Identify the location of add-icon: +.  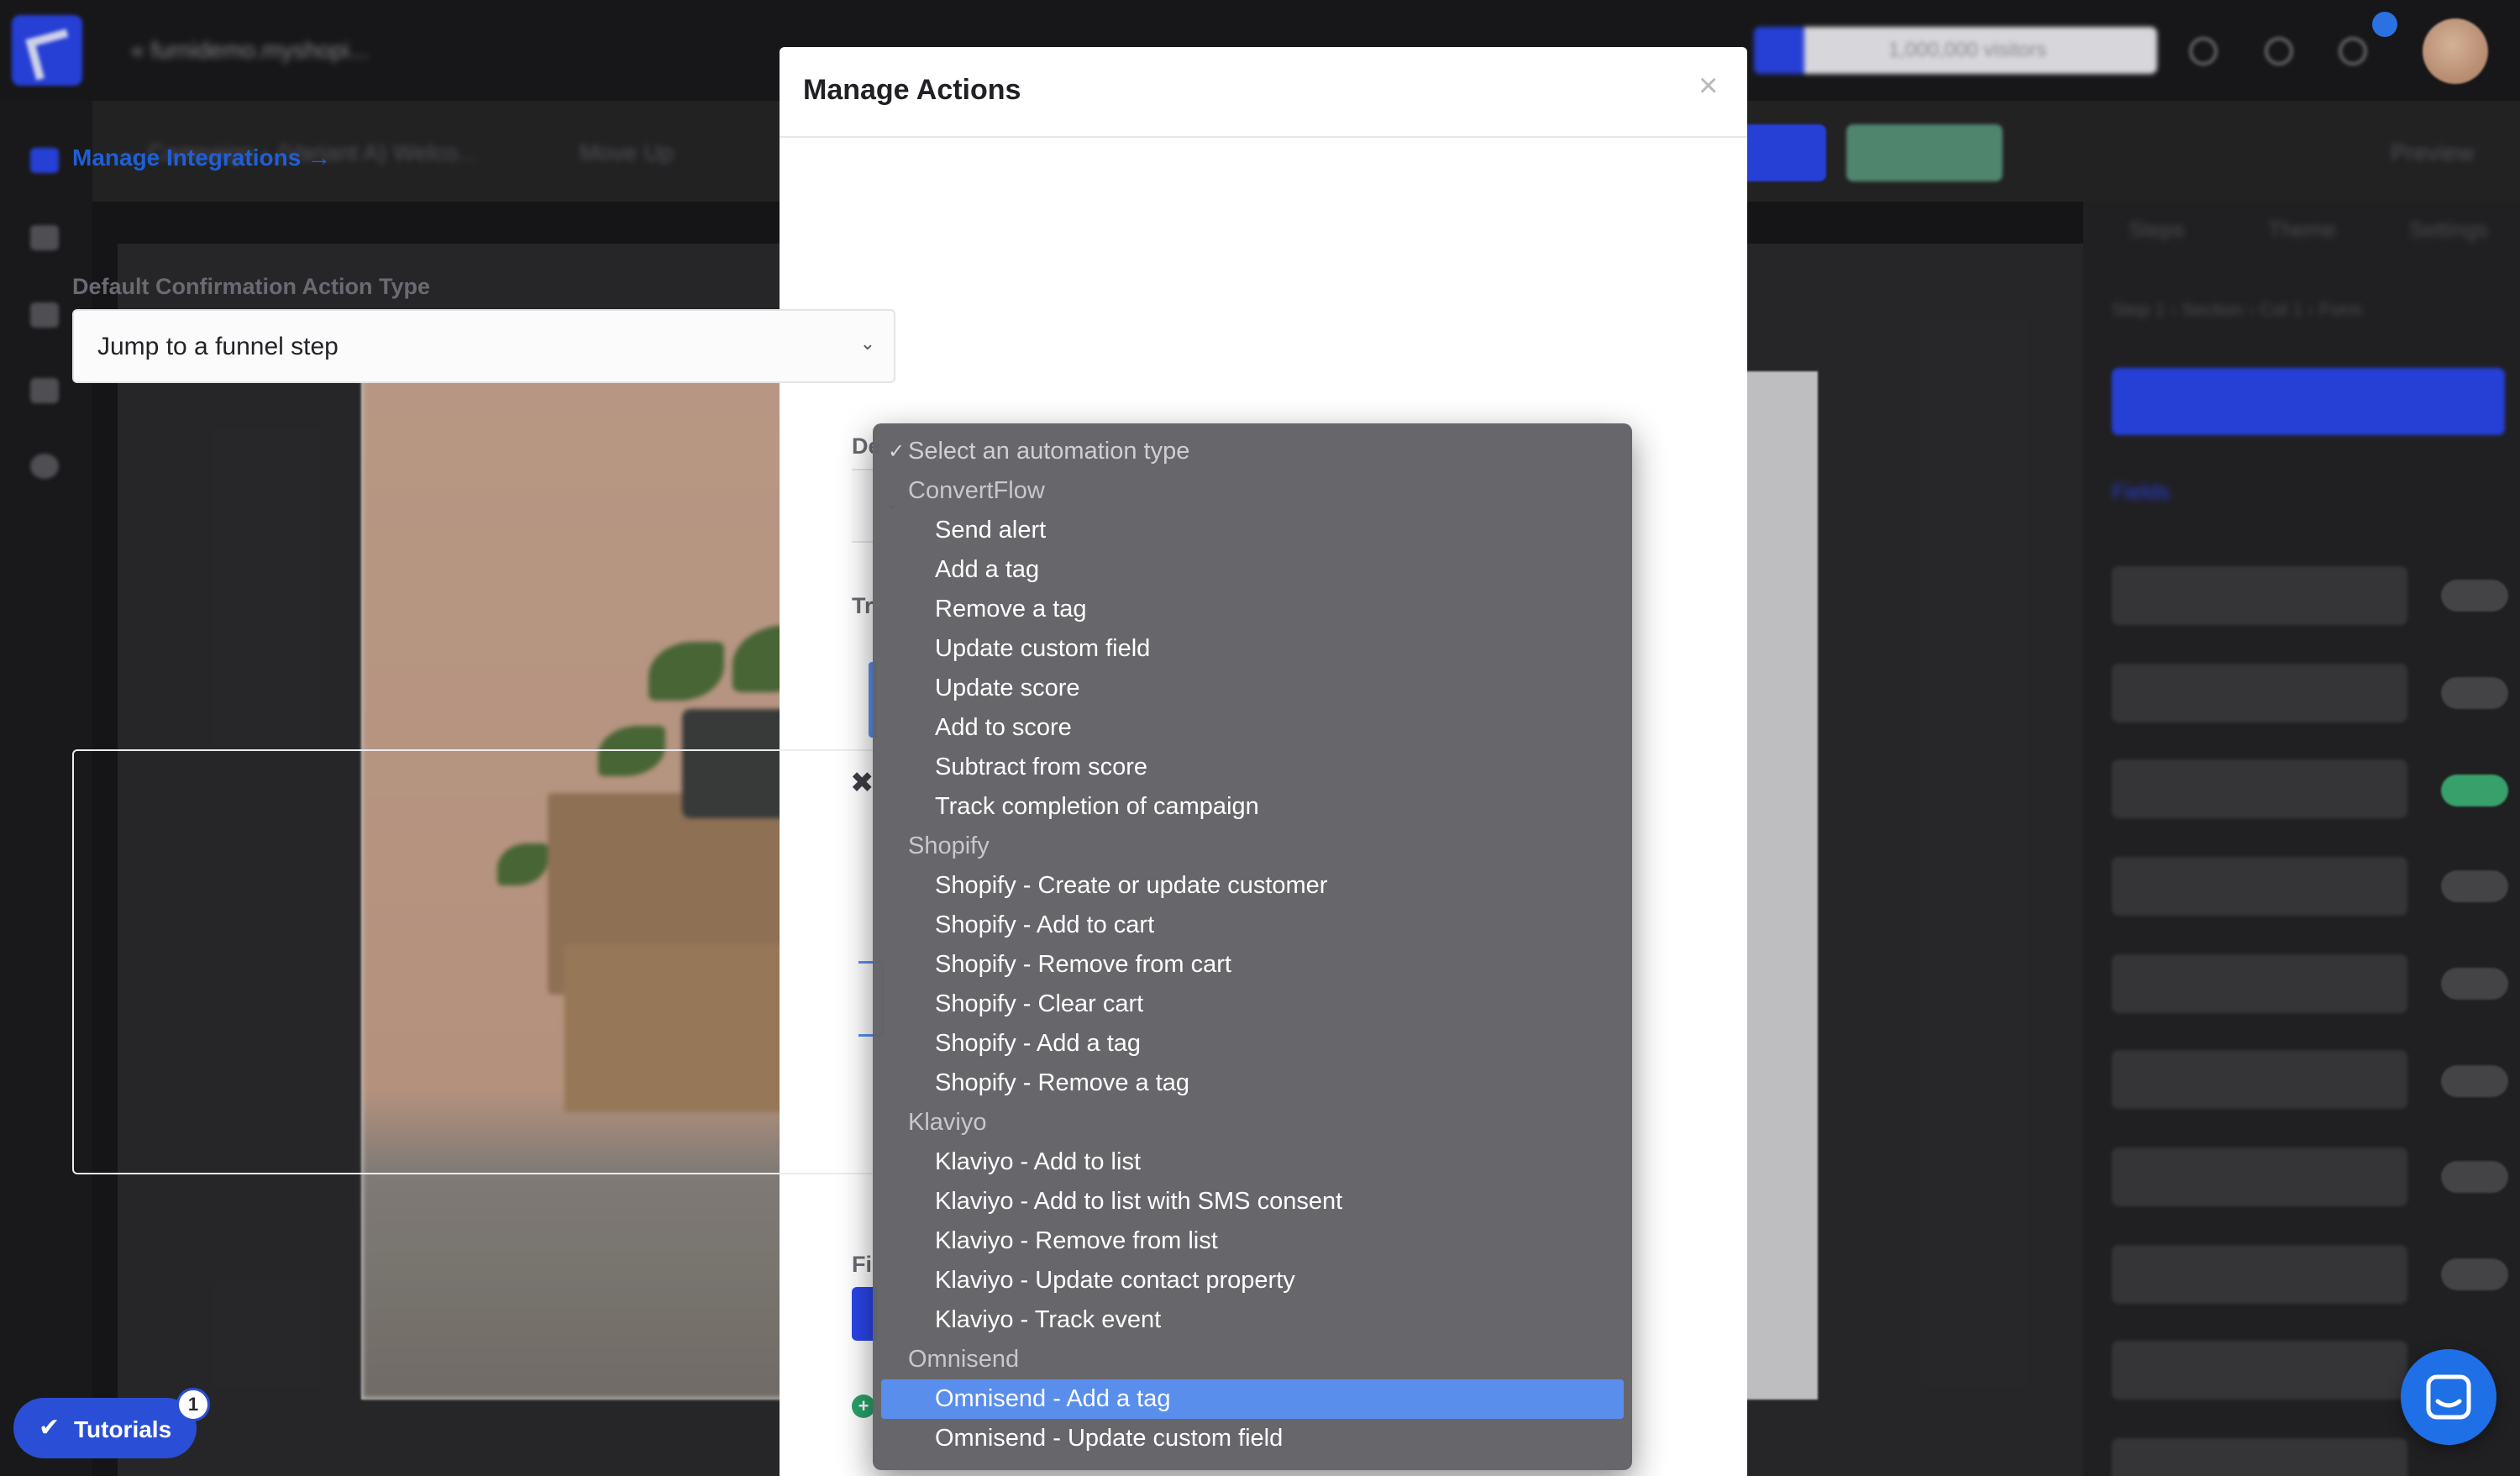
(863, 1406).